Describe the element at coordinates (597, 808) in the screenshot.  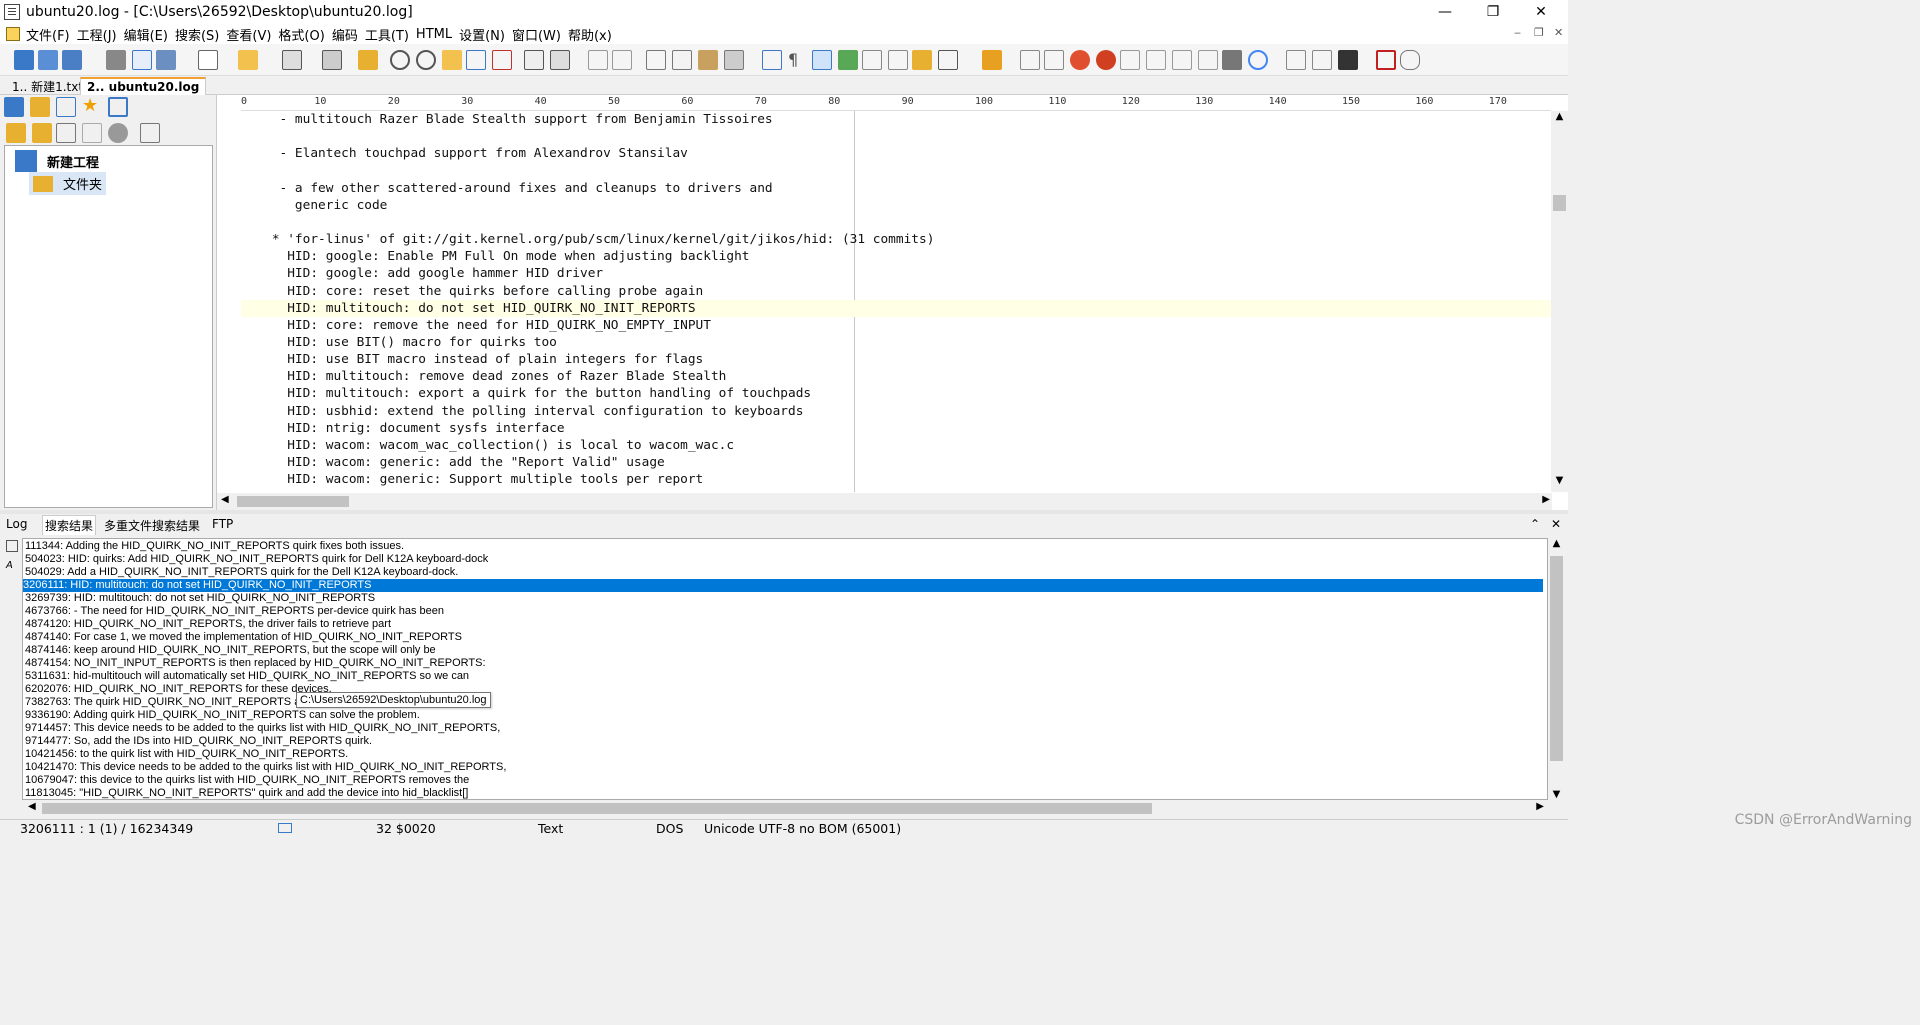
I see `results-hscroll-thumb` at that location.